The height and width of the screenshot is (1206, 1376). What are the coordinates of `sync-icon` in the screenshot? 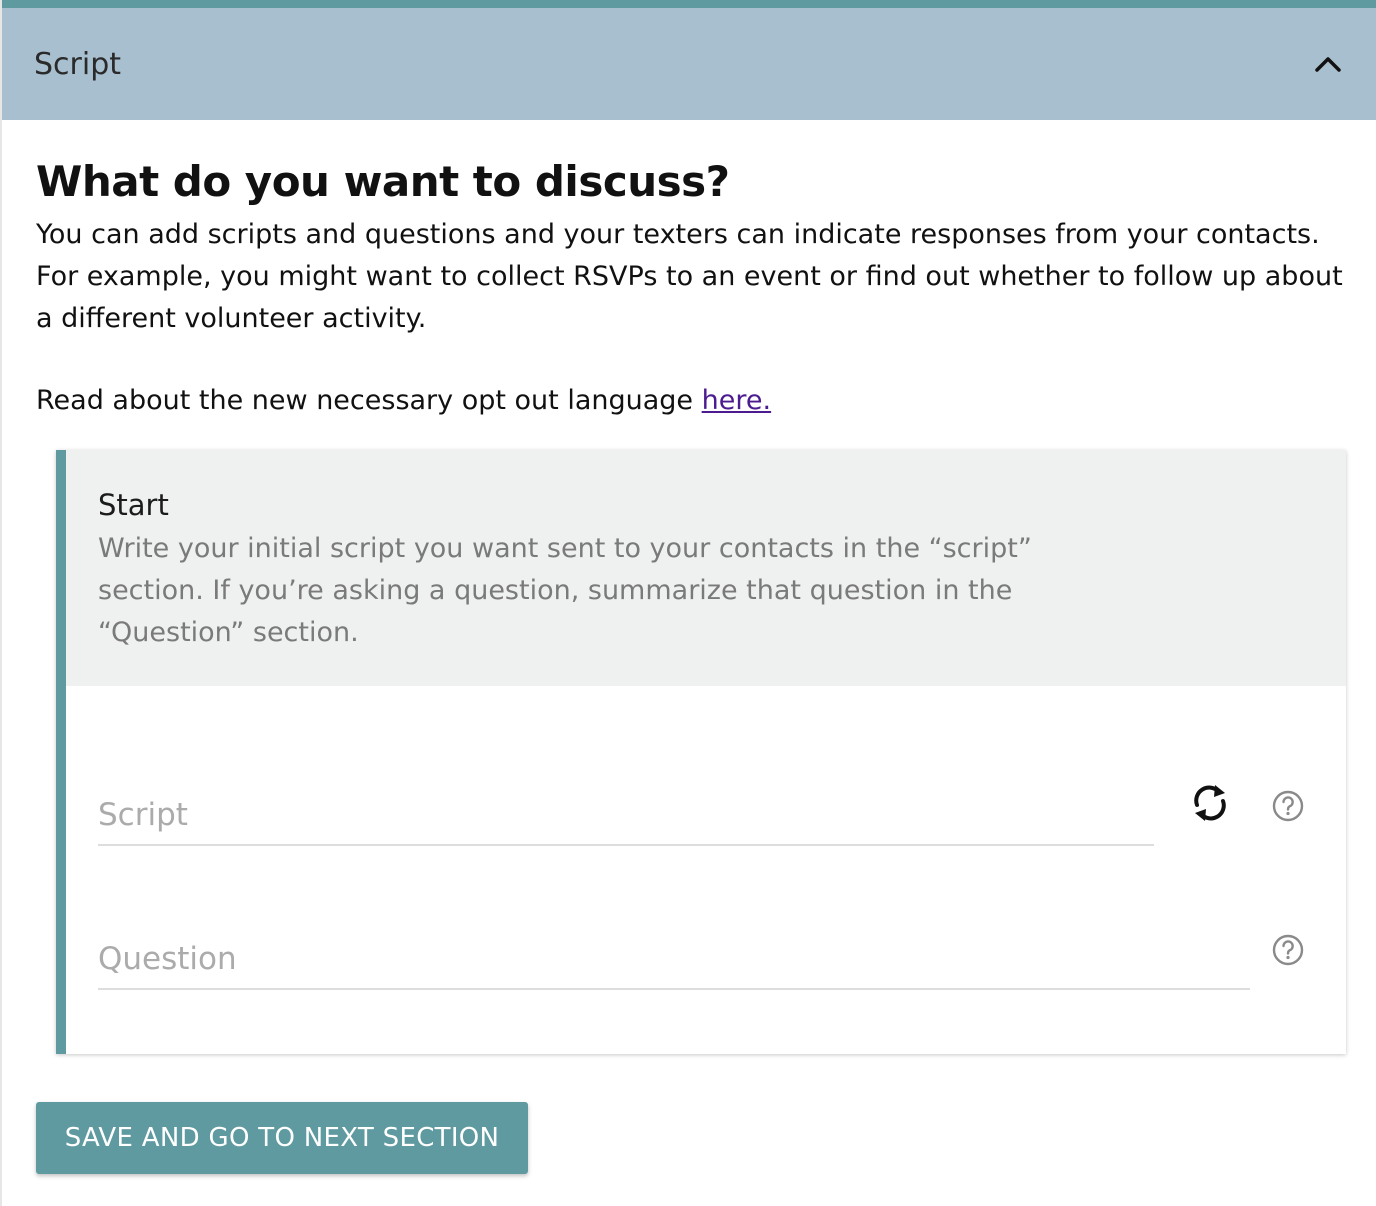 It's located at (1210, 803).